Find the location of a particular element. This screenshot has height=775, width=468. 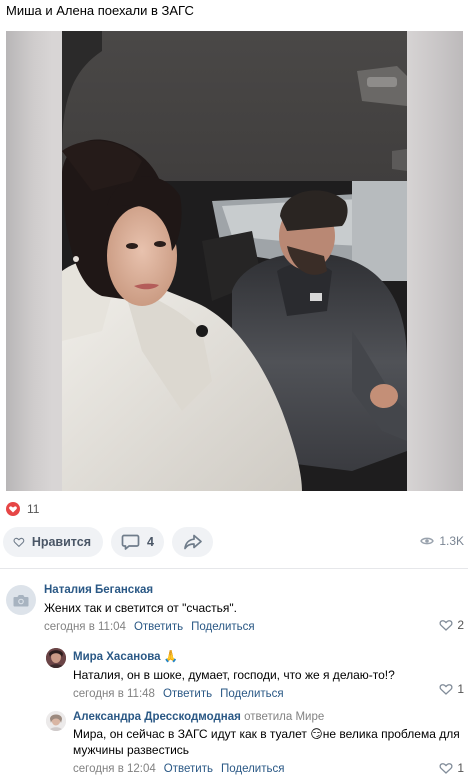

share-button is located at coordinates (192, 542).